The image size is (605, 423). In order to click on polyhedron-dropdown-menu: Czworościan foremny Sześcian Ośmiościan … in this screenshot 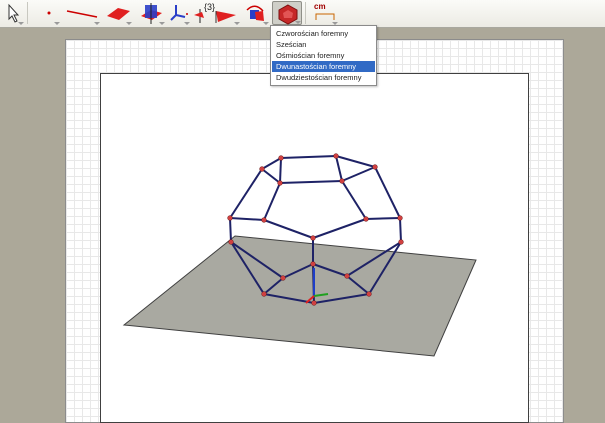, I will do `click(323, 55)`.